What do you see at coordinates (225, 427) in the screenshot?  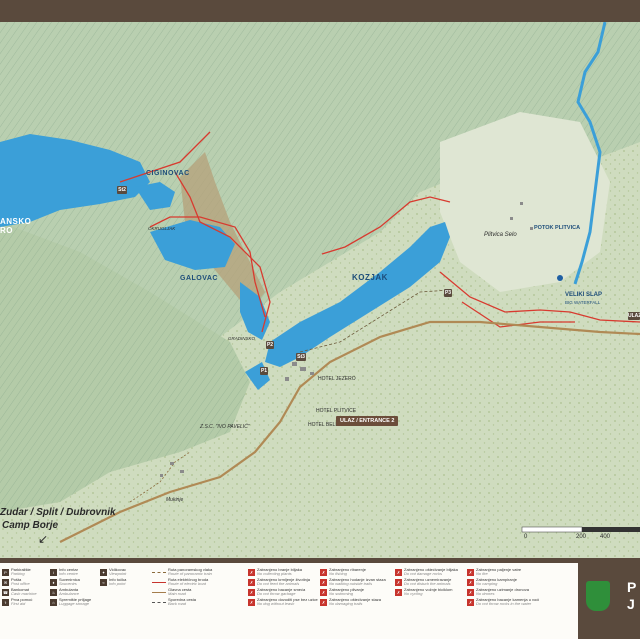 I see `place-label-zsc: Z.S.C. "IVO PAVELIĆ"` at bounding box center [225, 427].